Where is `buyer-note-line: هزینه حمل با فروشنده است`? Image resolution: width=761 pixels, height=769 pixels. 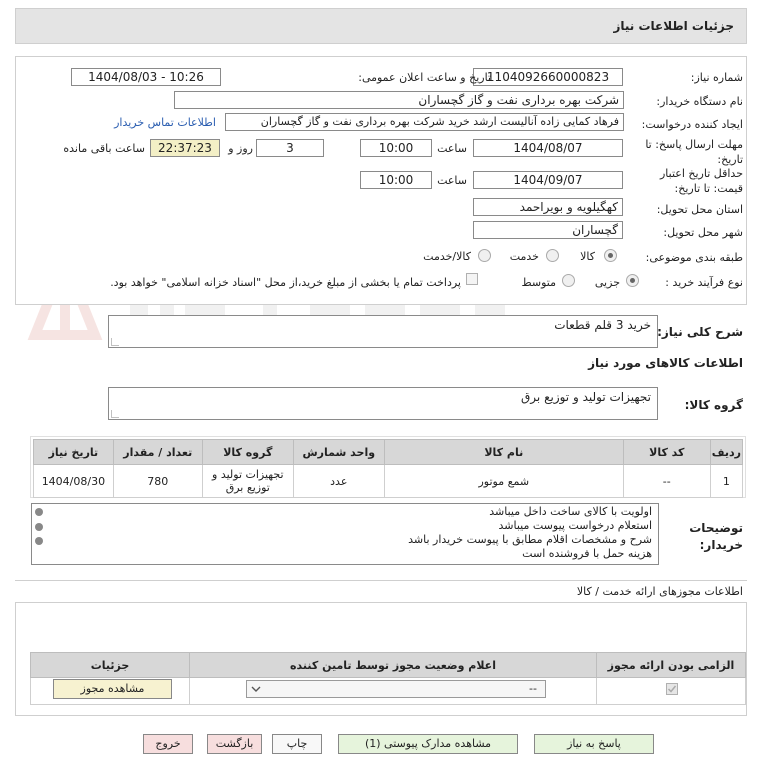
buyer-note-line: هزینه حمل با فروشنده است is located at coordinates (587, 553).